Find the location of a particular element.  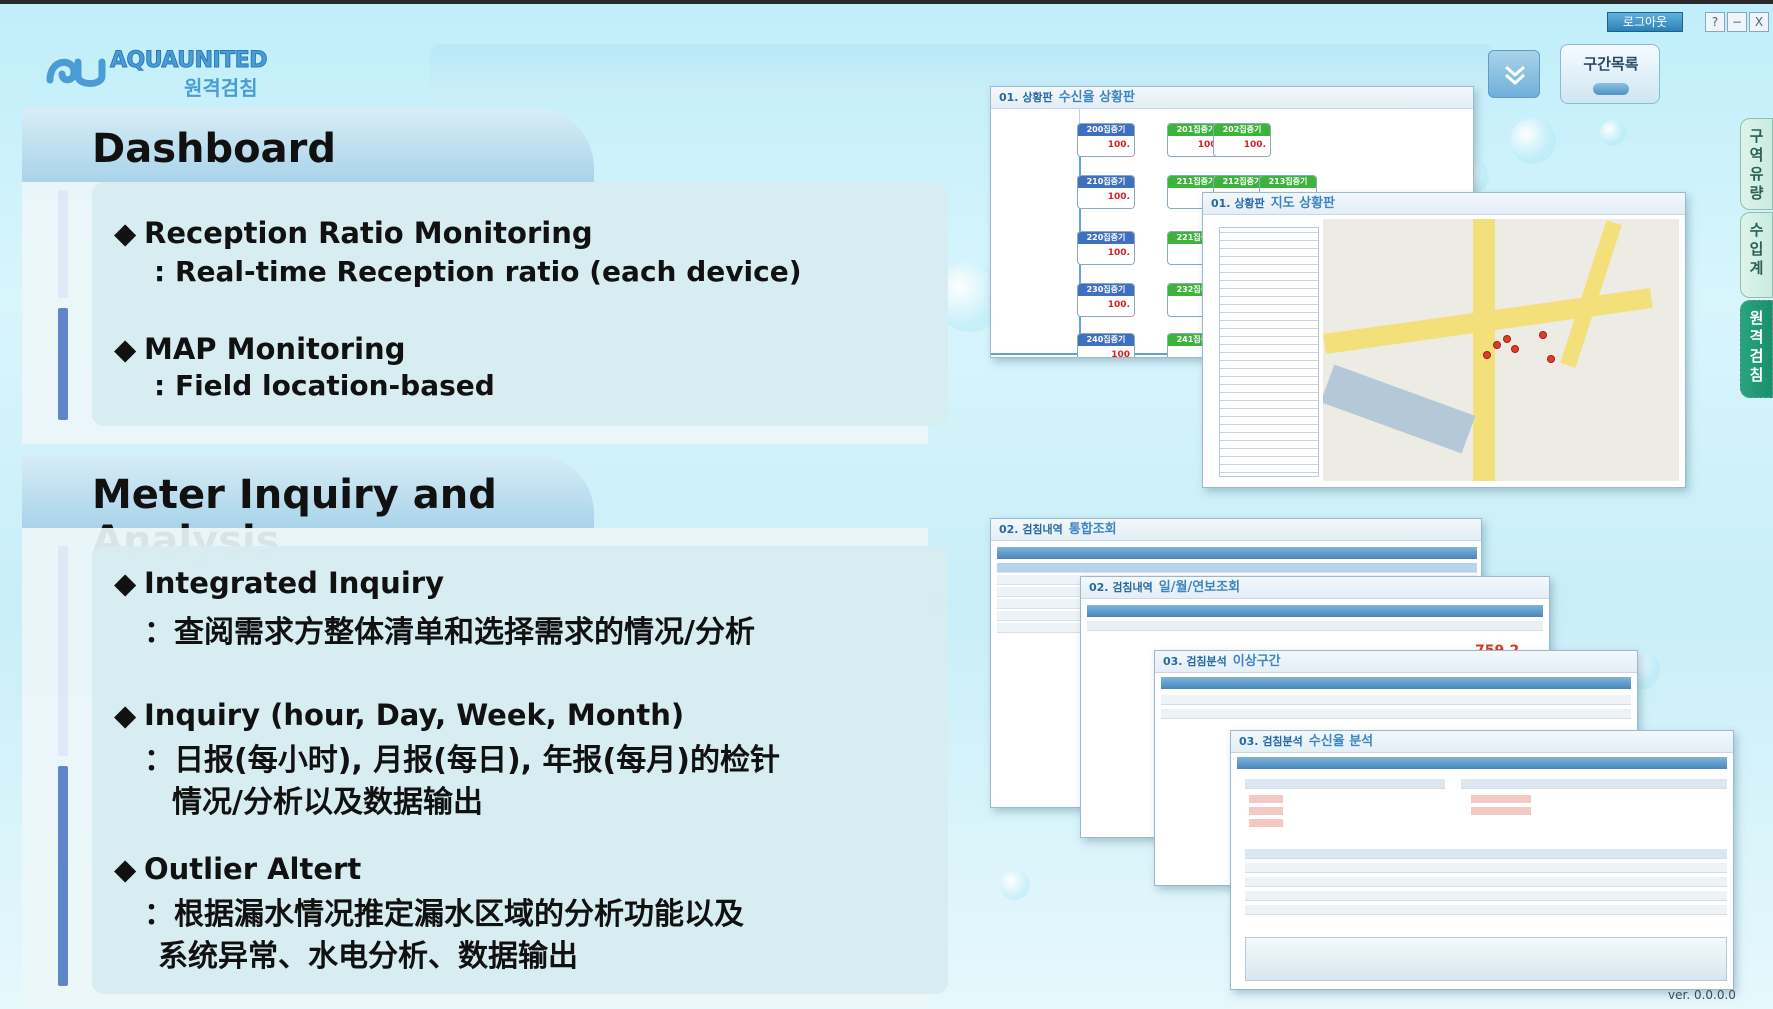

trend-chart is located at coordinates (1486, 959).